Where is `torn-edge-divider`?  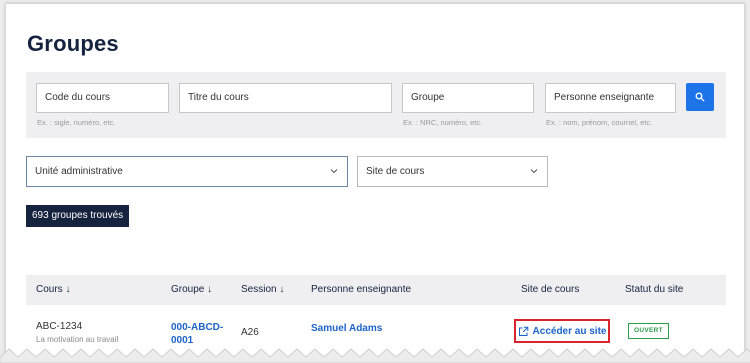
torn-edge-divider is located at coordinates (375, 355).